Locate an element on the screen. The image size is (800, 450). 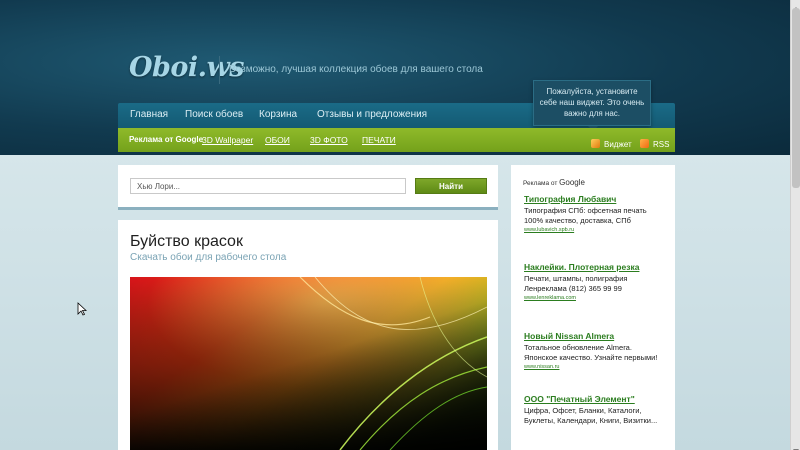
ad-title-link: Новый Nissan Almera is located at coordinates (594, 336).